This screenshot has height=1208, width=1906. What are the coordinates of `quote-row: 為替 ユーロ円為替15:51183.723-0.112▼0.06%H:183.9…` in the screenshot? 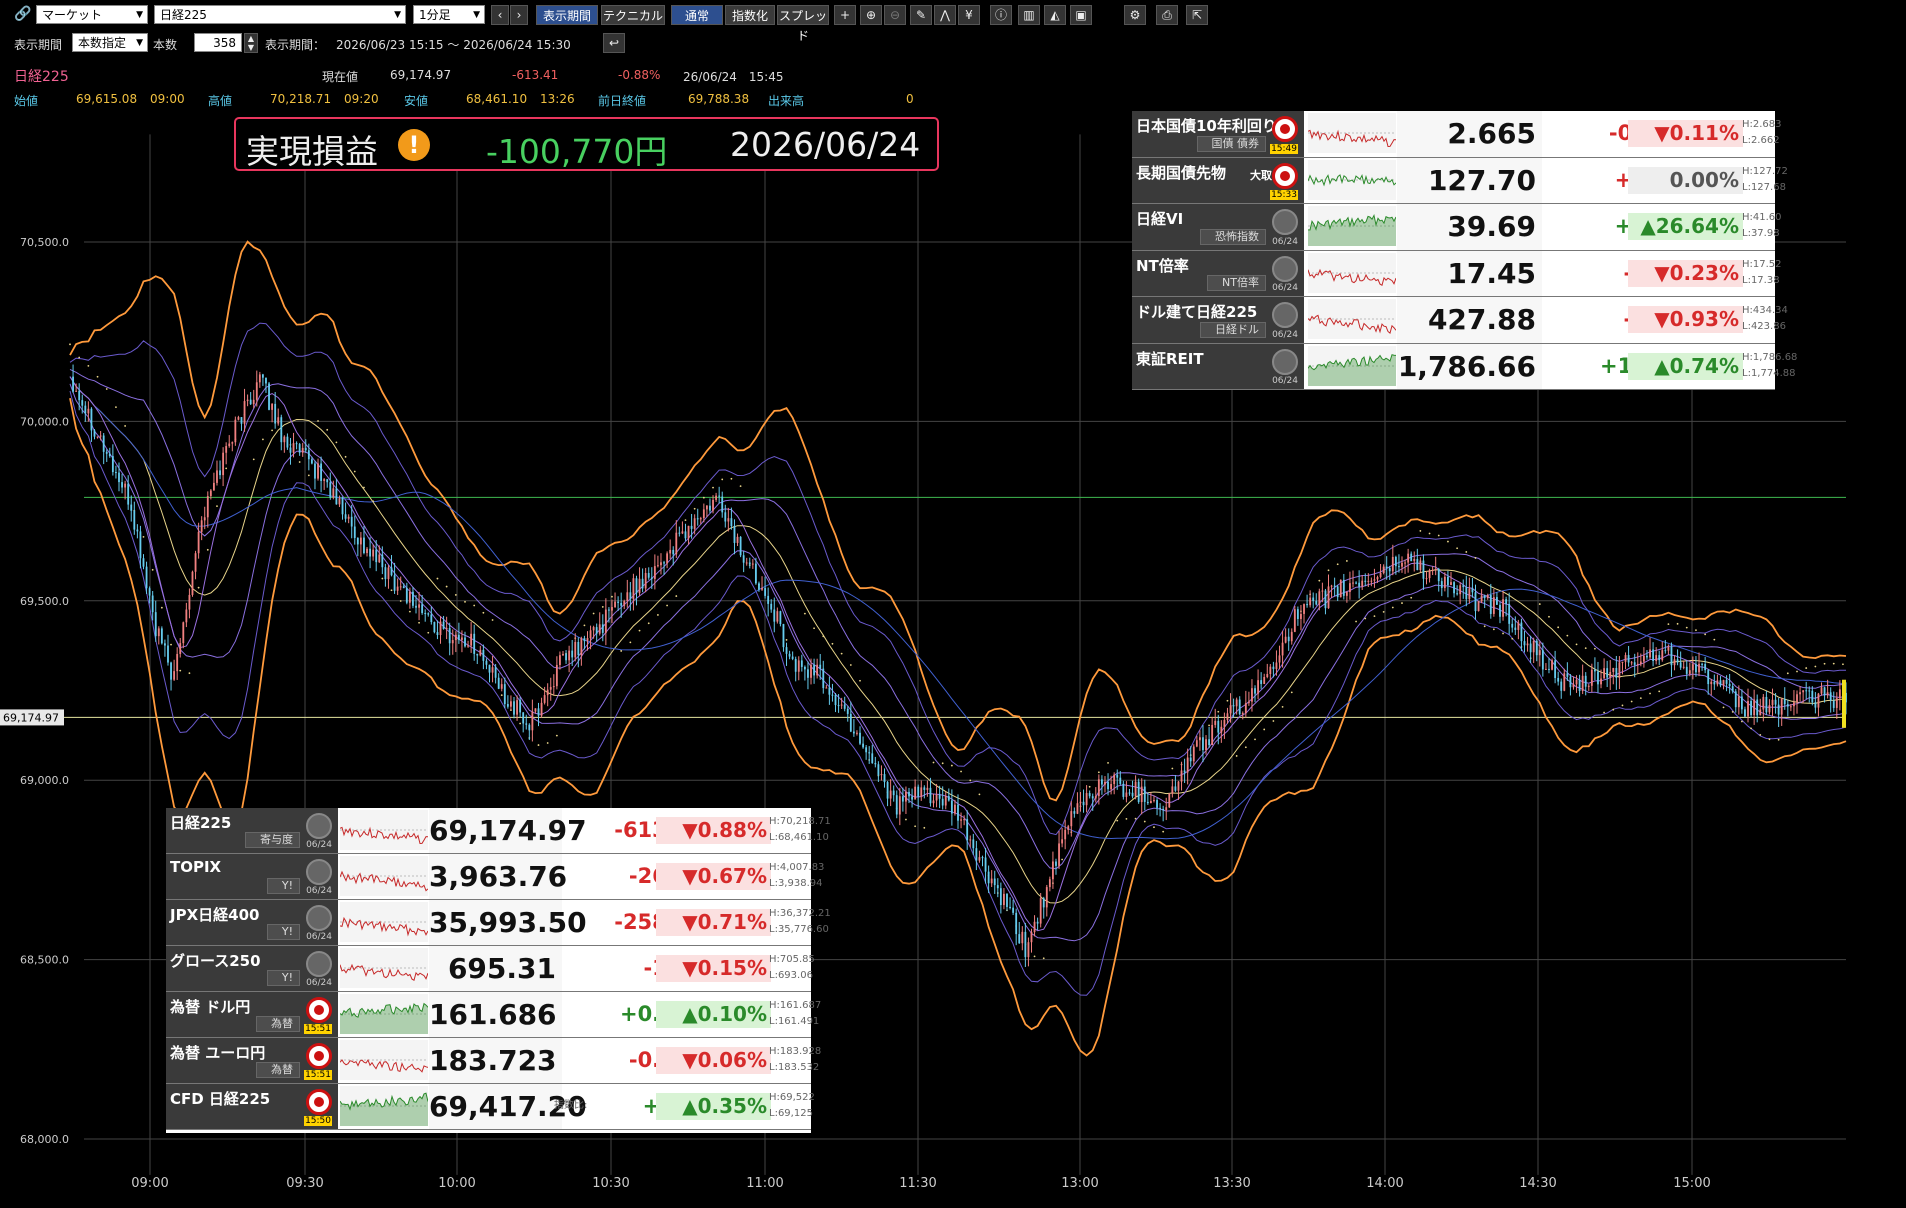 It's located at (493, 1061).